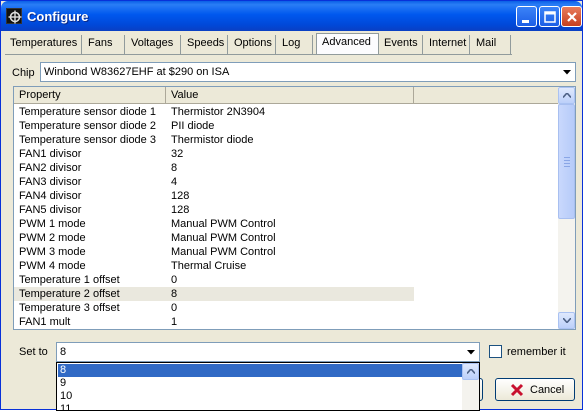 The height and width of the screenshot is (411, 583). What do you see at coordinates (52, 266) in the screenshot?
I see `property-cell: PWM 4 mode` at bounding box center [52, 266].